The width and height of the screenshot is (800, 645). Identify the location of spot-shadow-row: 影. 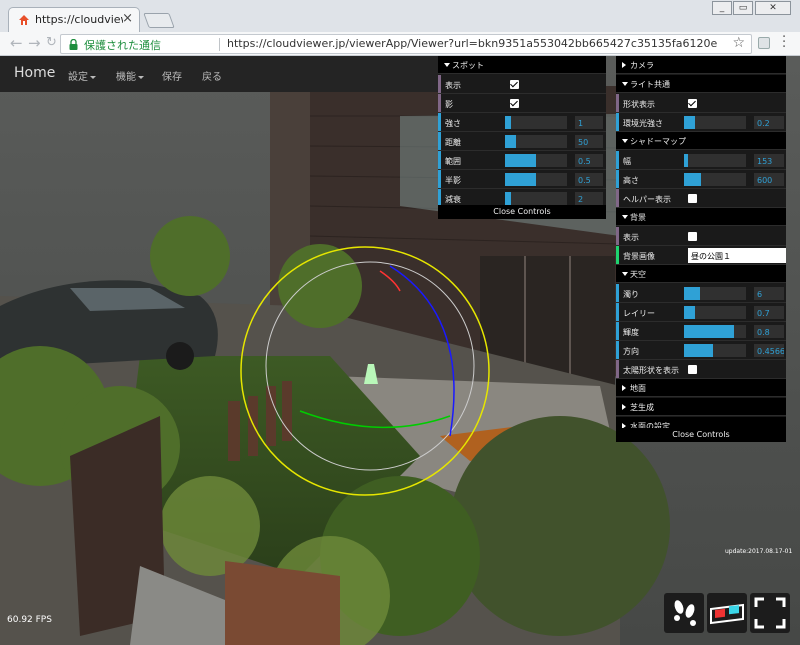
(522, 103).